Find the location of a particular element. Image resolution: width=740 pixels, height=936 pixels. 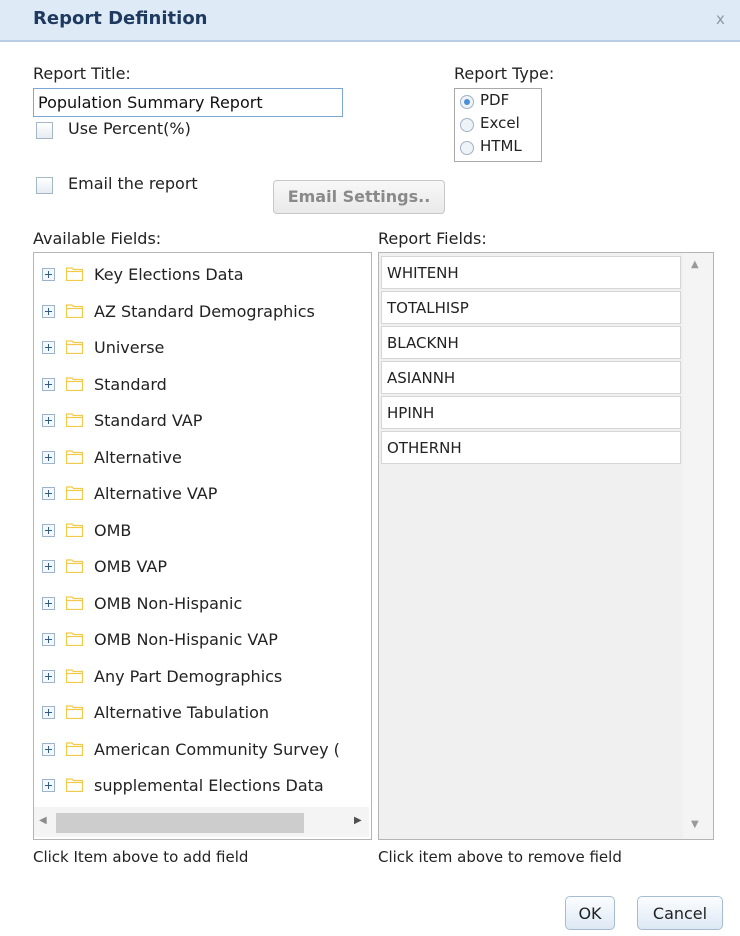

tree-item-label: Universe is located at coordinates (129, 347).